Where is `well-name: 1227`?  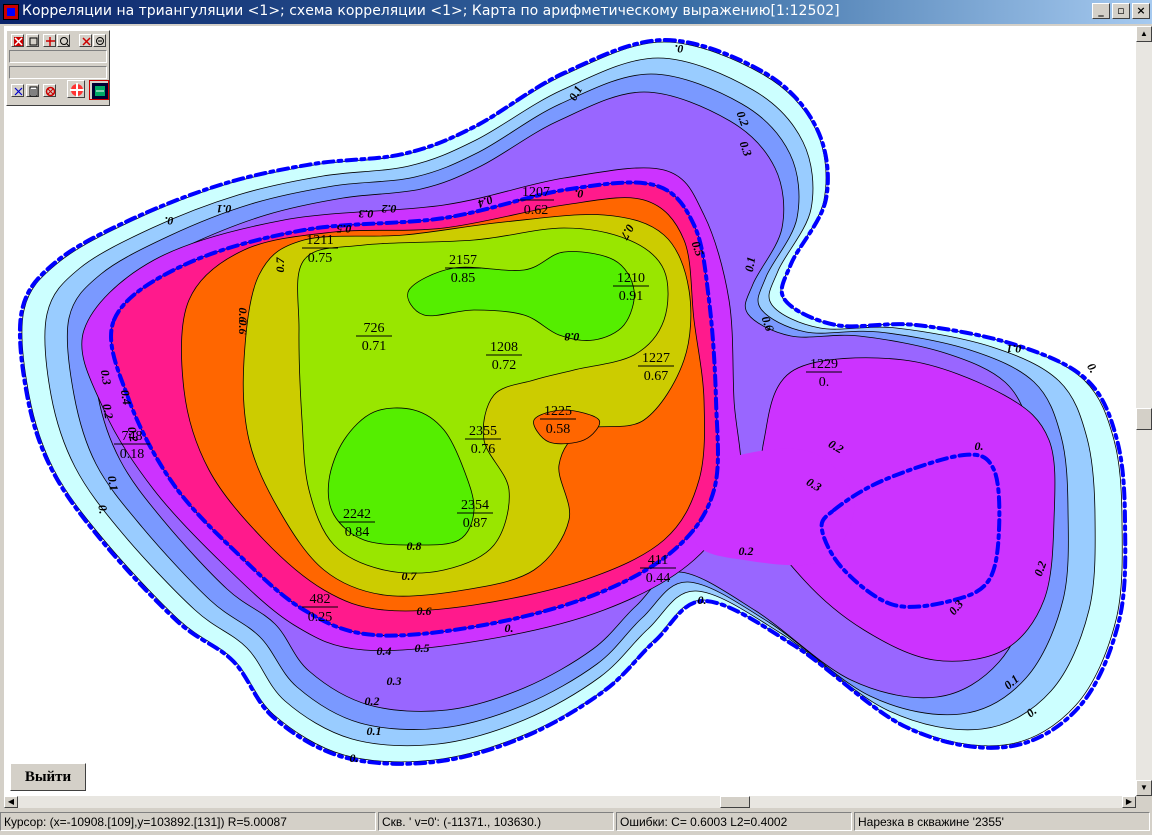 well-name: 1227 is located at coordinates (656, 358).